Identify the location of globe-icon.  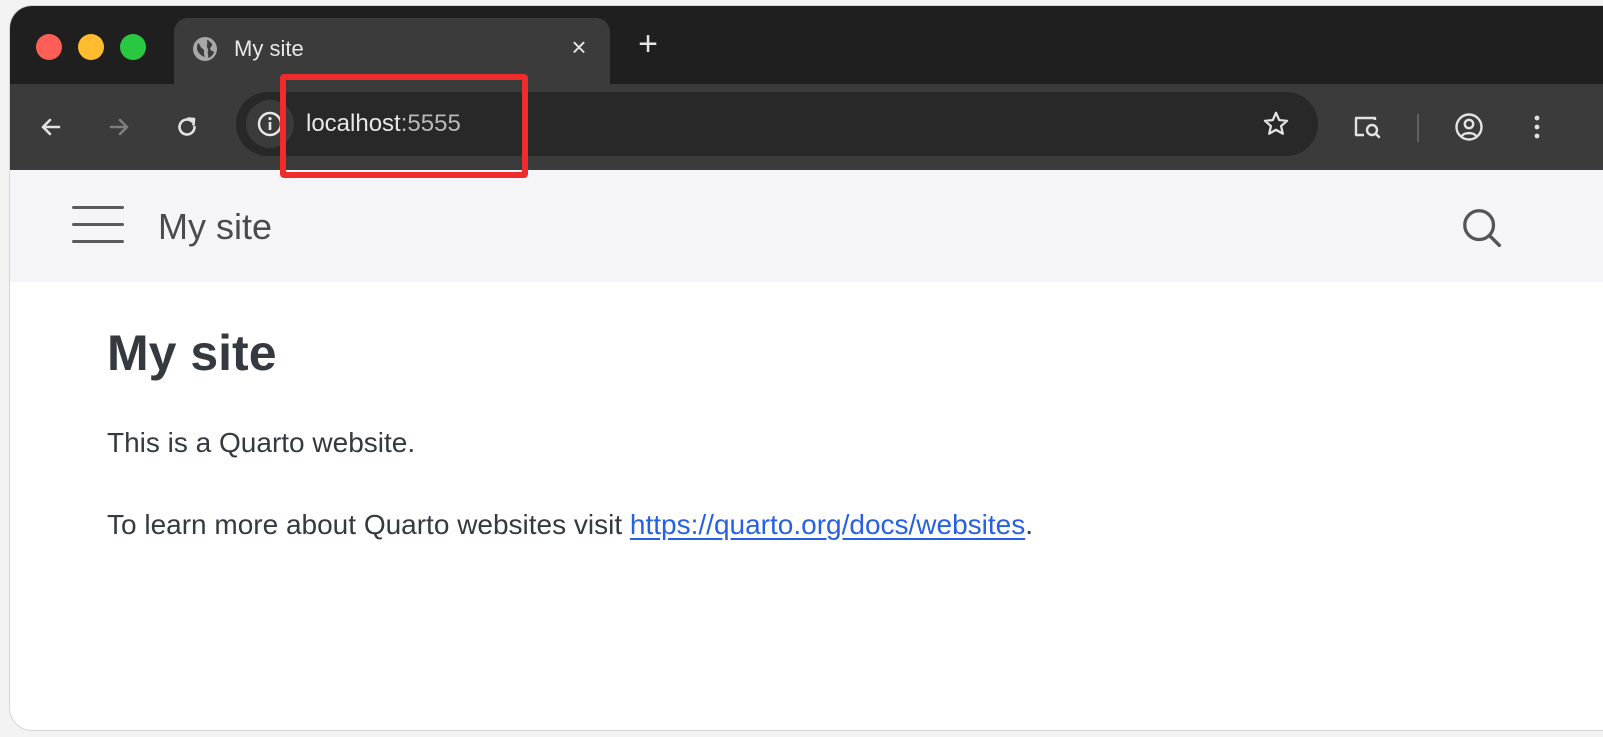
(205, 49).